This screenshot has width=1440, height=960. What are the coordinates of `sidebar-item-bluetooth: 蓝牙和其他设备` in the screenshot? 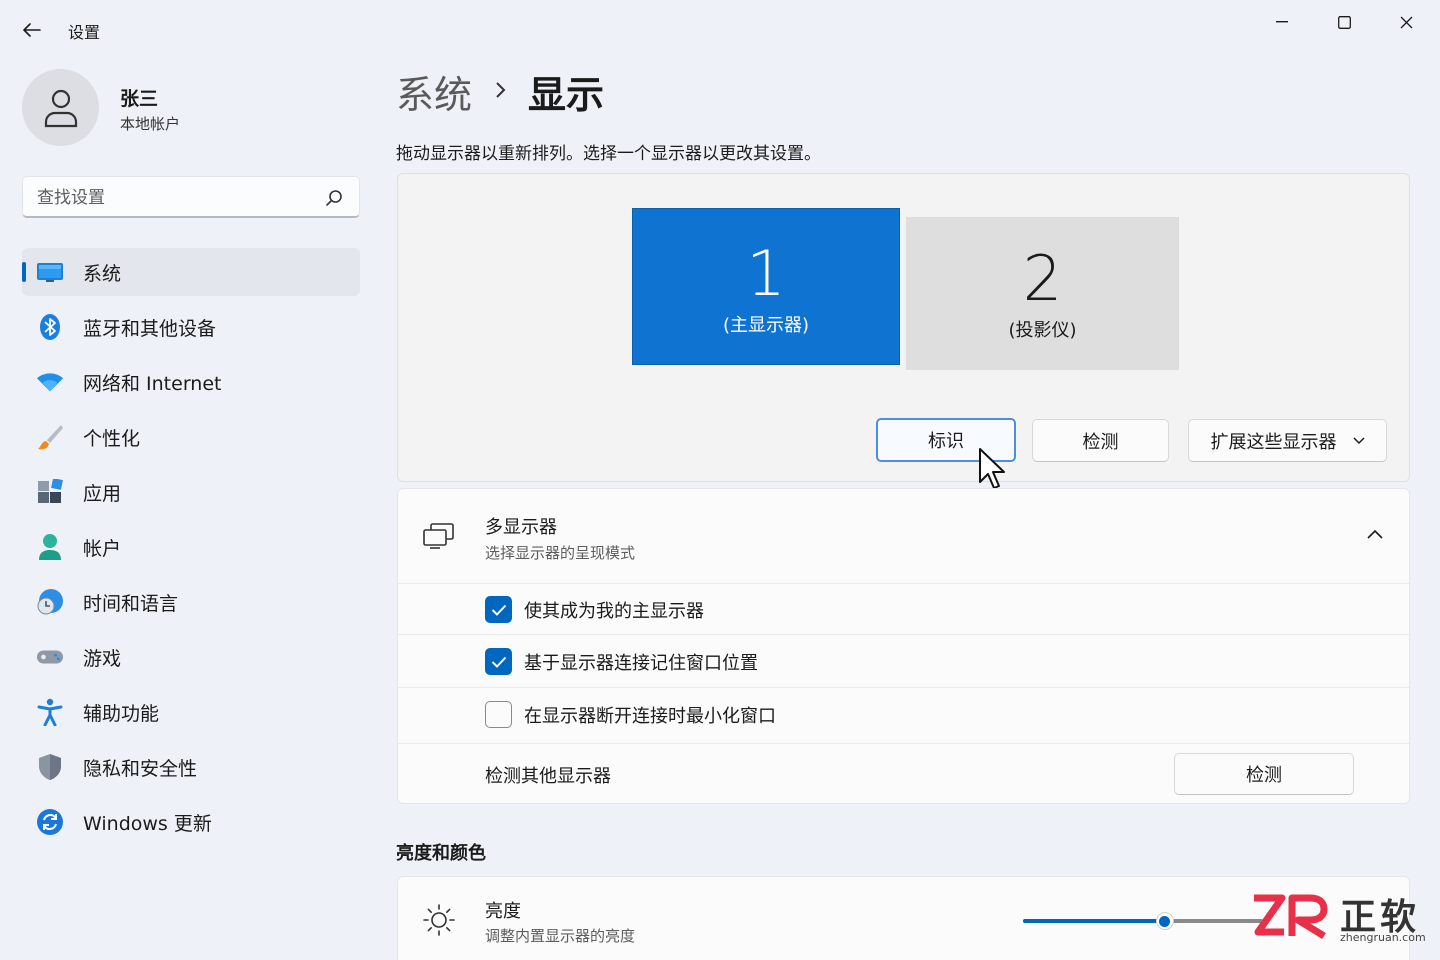 It's located at (191, 327).